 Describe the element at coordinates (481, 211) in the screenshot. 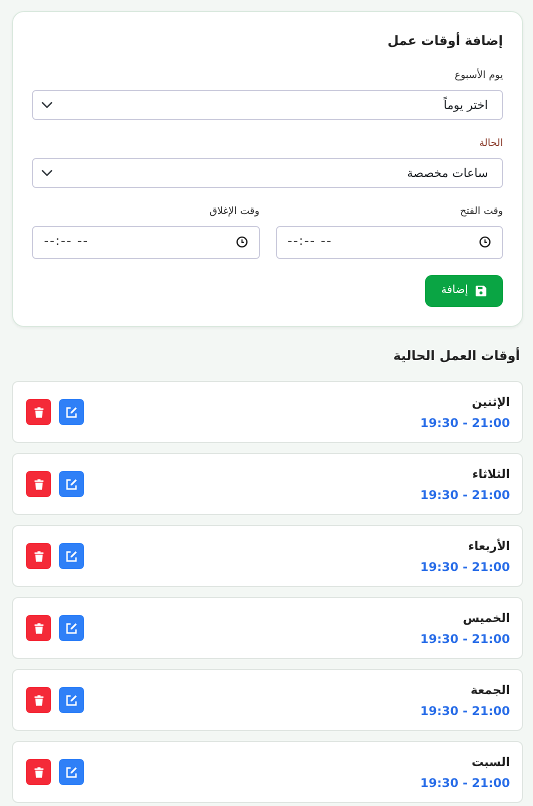

I see `field-label: وقت الفتح` at that location.